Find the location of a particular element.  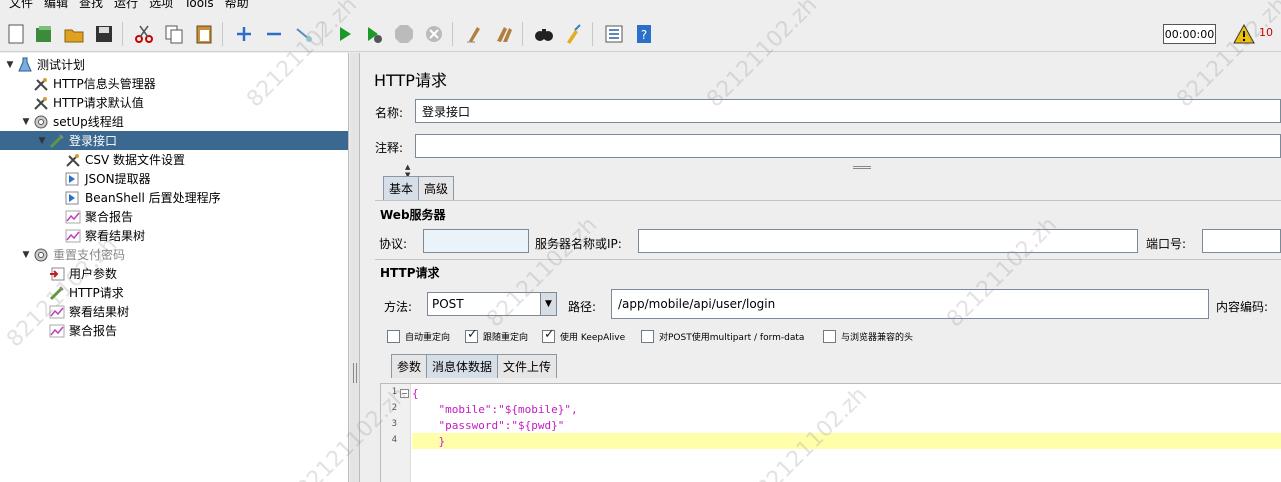

cut-icon is located at coordinates (144, 34).